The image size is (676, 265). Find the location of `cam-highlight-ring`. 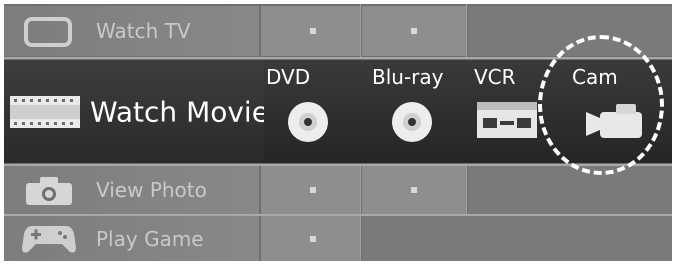

cam-highlight-ring is located at coordinates (601, 105).